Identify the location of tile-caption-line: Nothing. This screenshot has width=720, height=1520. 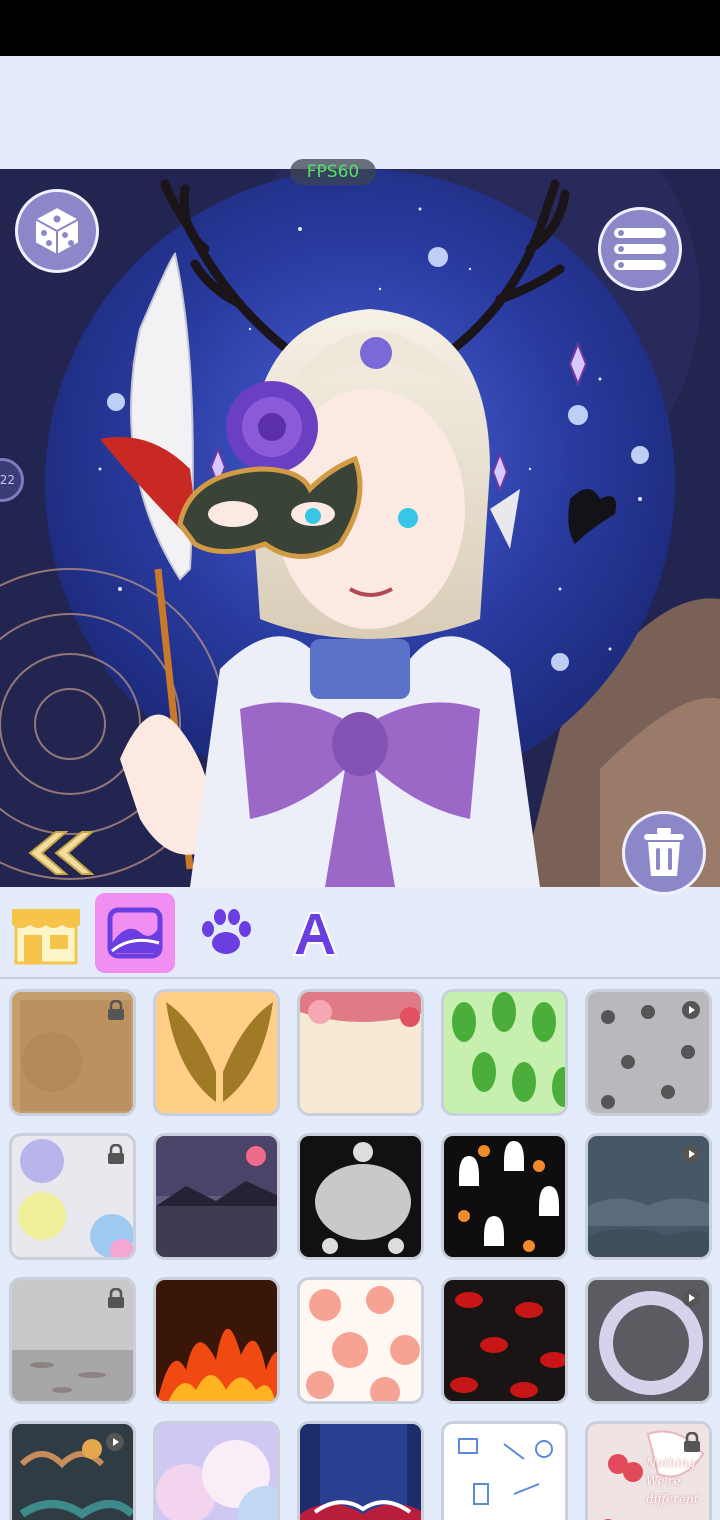
(671, 1463).